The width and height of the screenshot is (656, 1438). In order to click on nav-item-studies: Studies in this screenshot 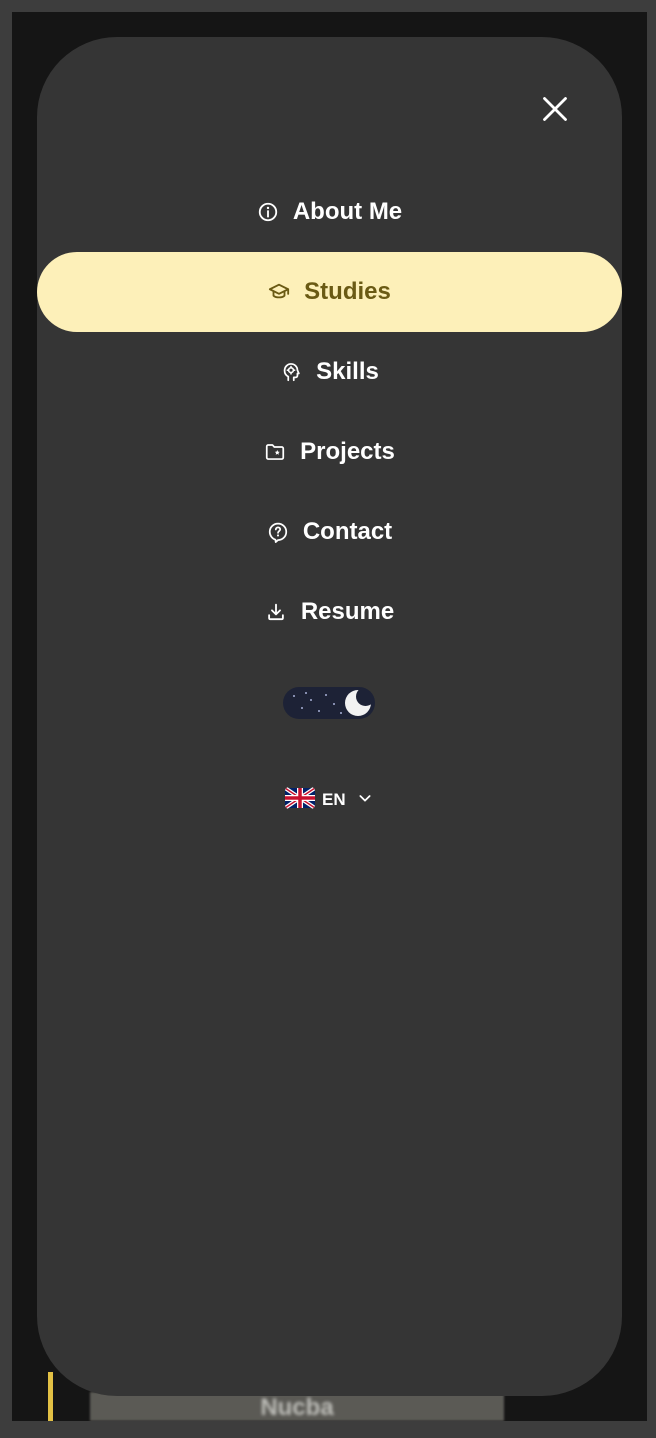, I will do `click(329, 292)`.